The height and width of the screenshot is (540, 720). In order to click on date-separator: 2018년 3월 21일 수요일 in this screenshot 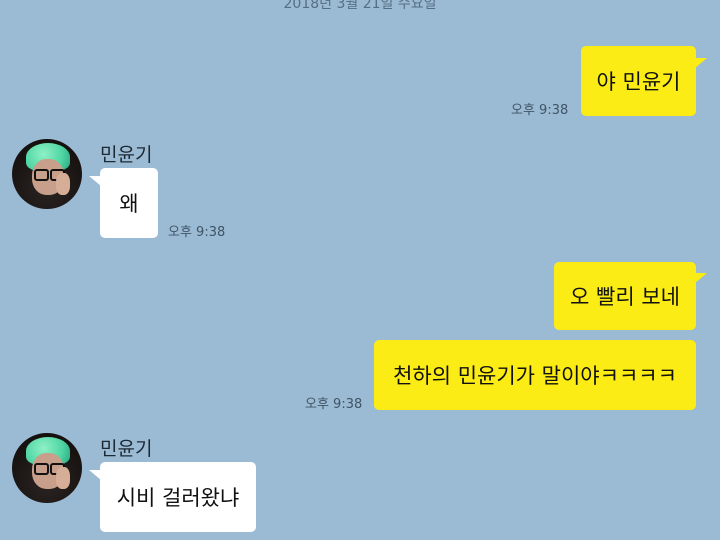, I will do `click(360, 6)`.